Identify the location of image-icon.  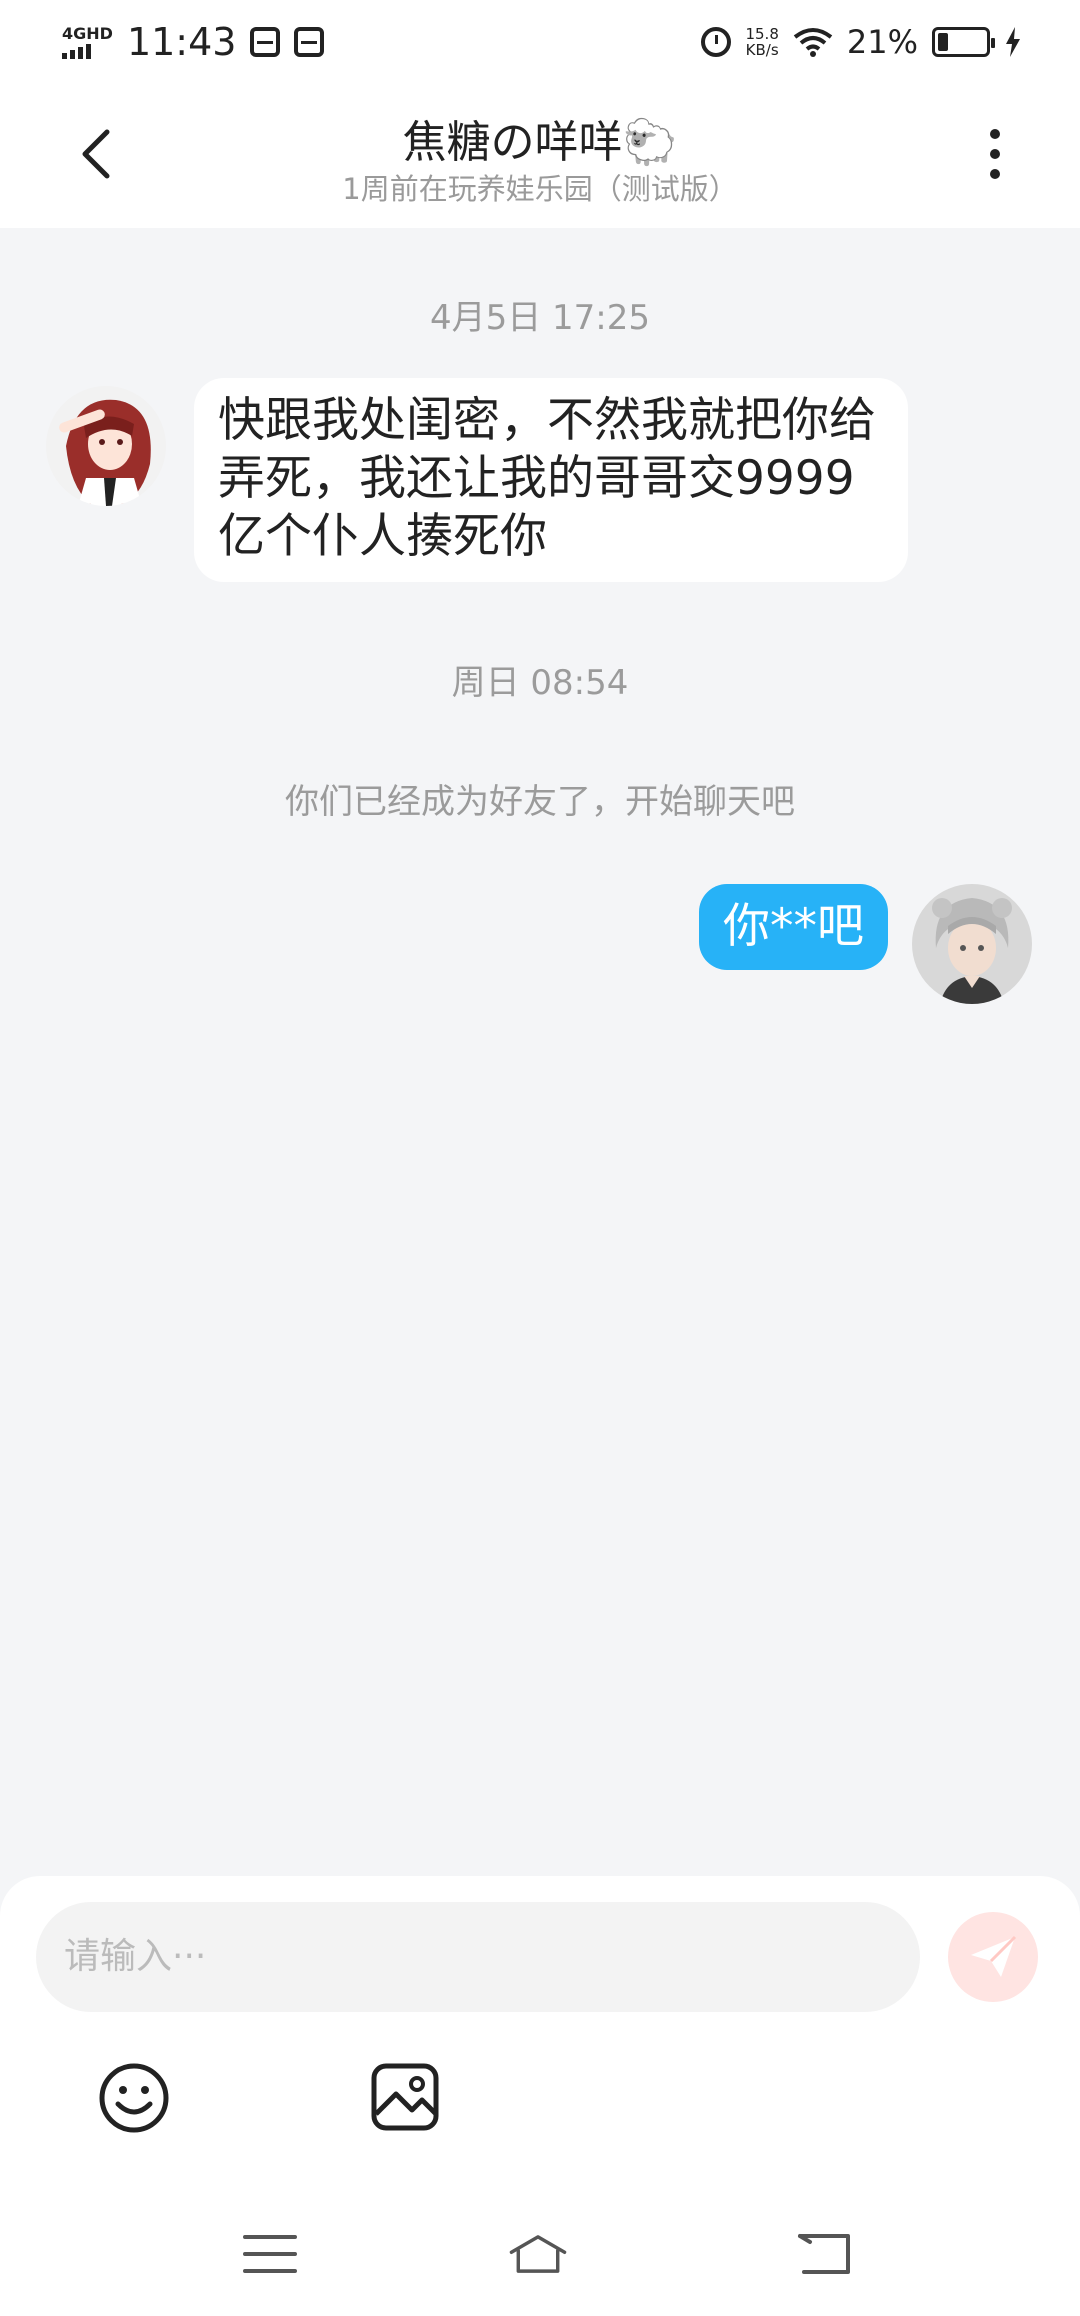
(405, 2097).